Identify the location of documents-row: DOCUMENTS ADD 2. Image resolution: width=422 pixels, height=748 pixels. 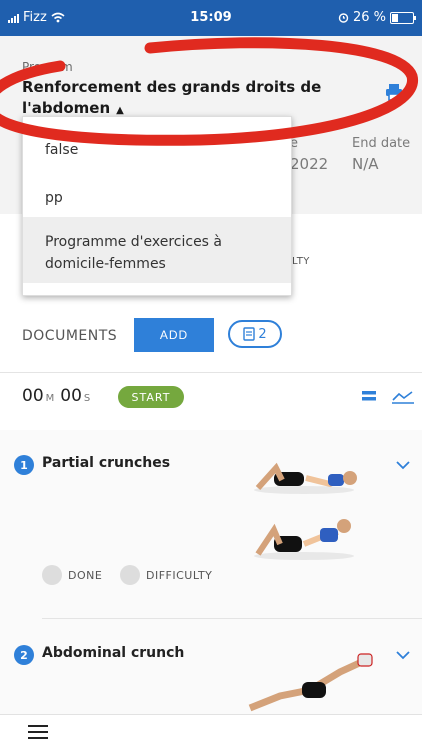
(212, 336).